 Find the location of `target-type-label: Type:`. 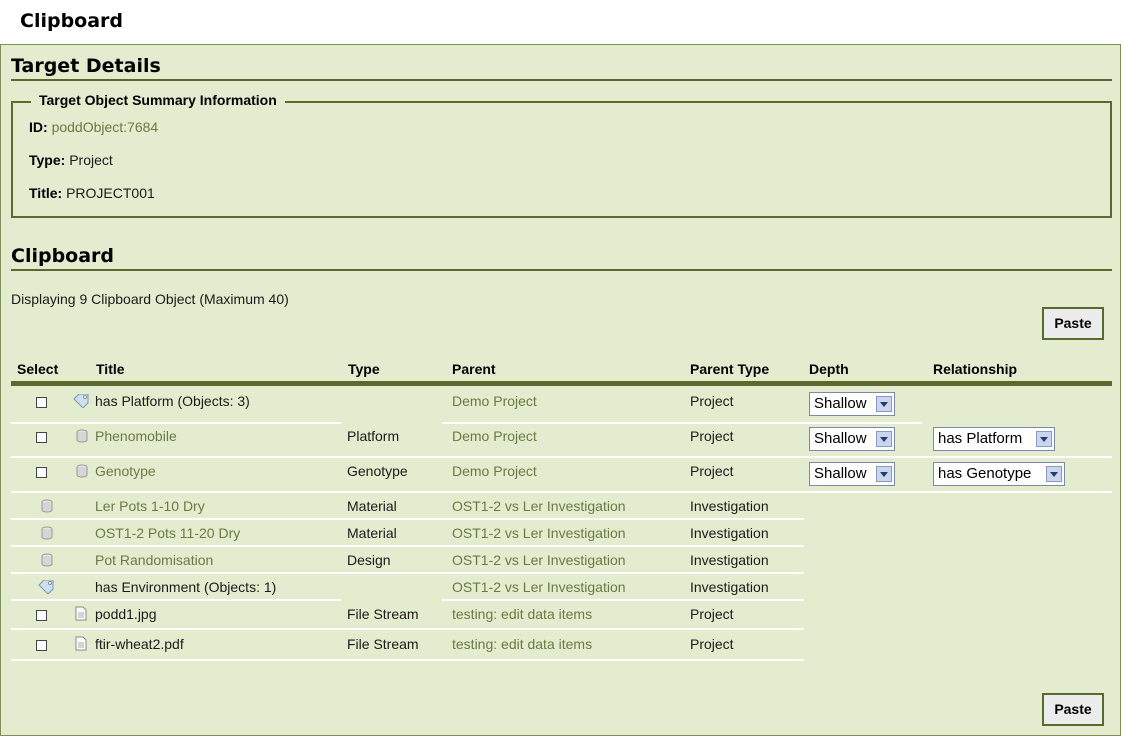

target-type-label: Type: is located at coordinates (47, 160).